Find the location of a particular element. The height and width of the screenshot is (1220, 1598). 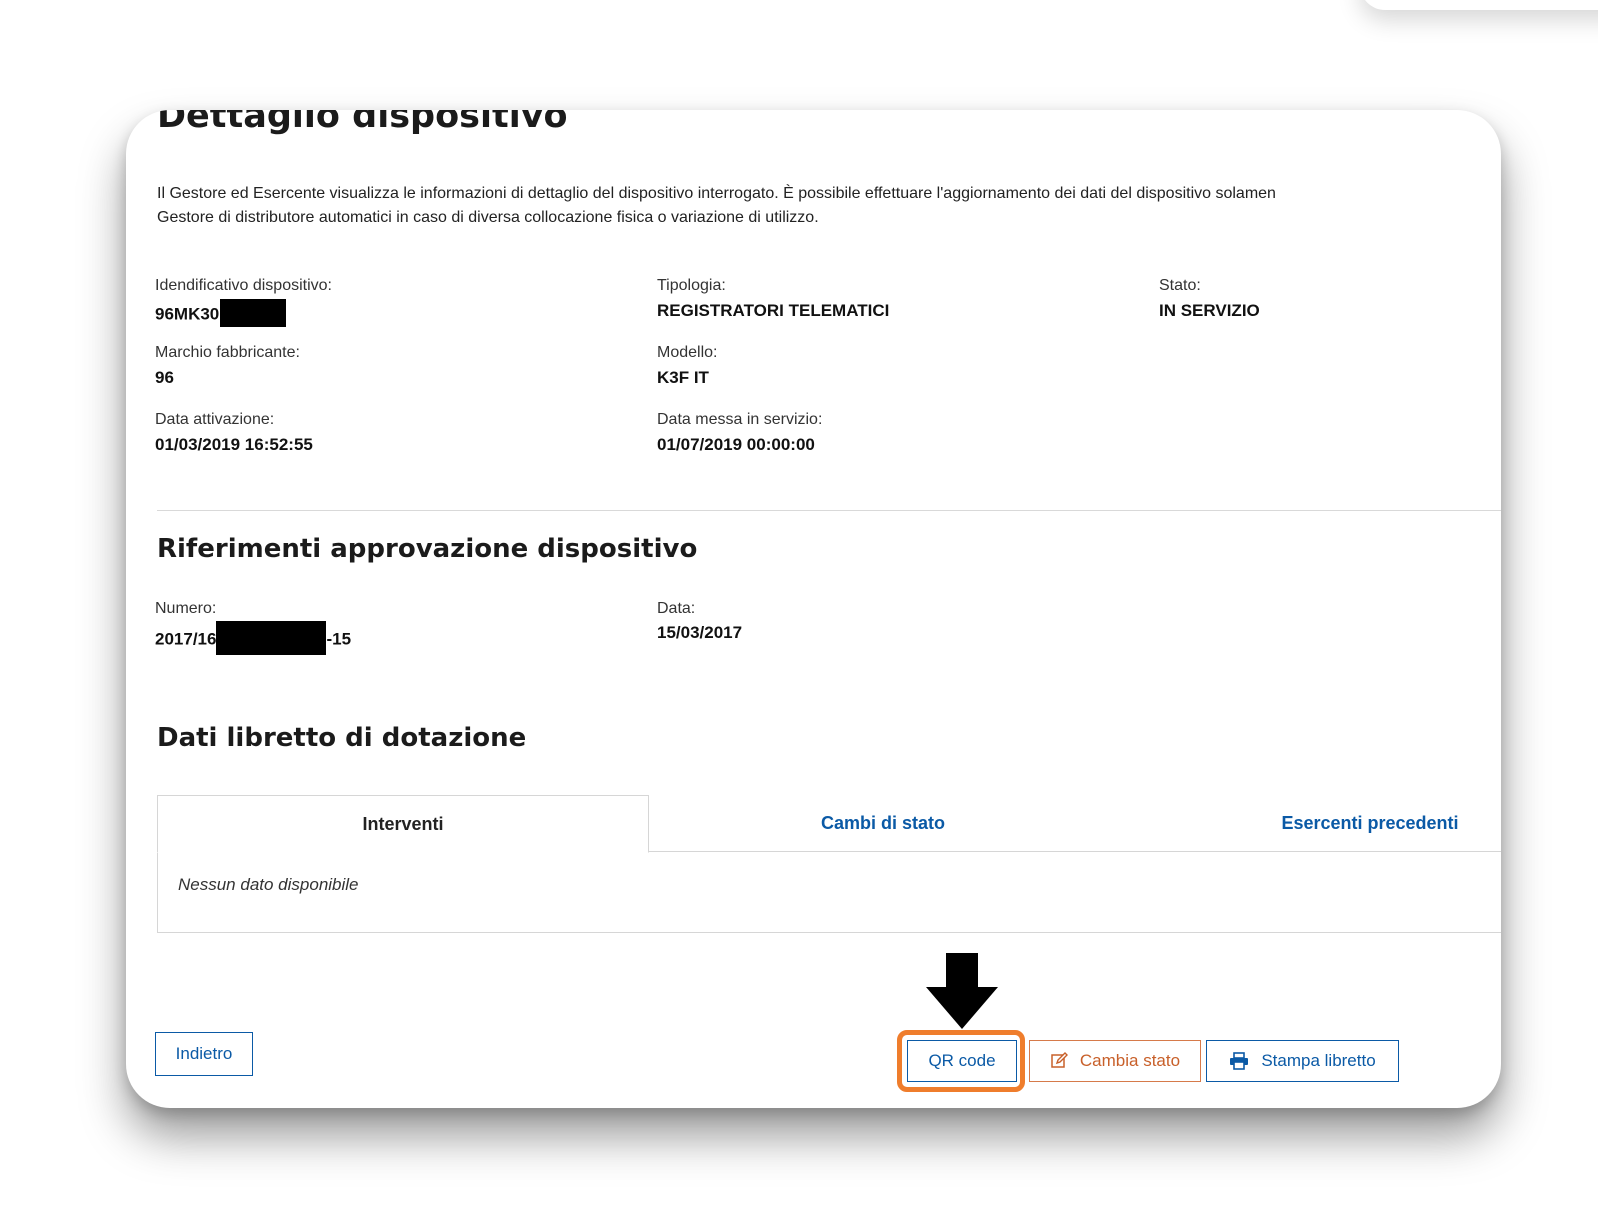

activation-date-label: Data attivazione: is located at coordinates (215, 419).